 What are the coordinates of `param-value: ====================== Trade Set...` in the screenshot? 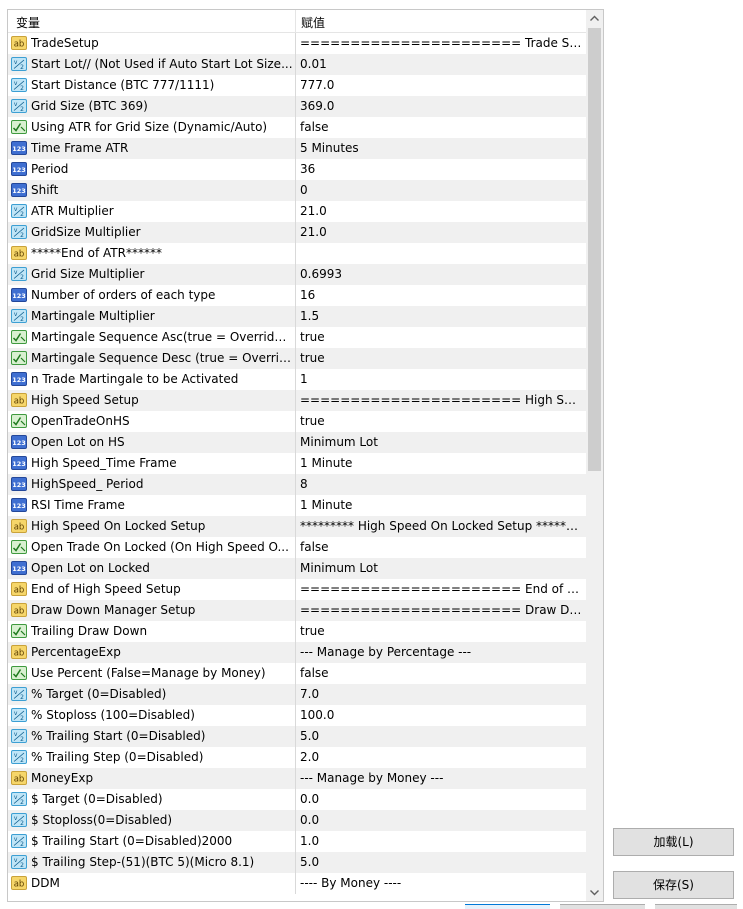 It's located at (441, 43).